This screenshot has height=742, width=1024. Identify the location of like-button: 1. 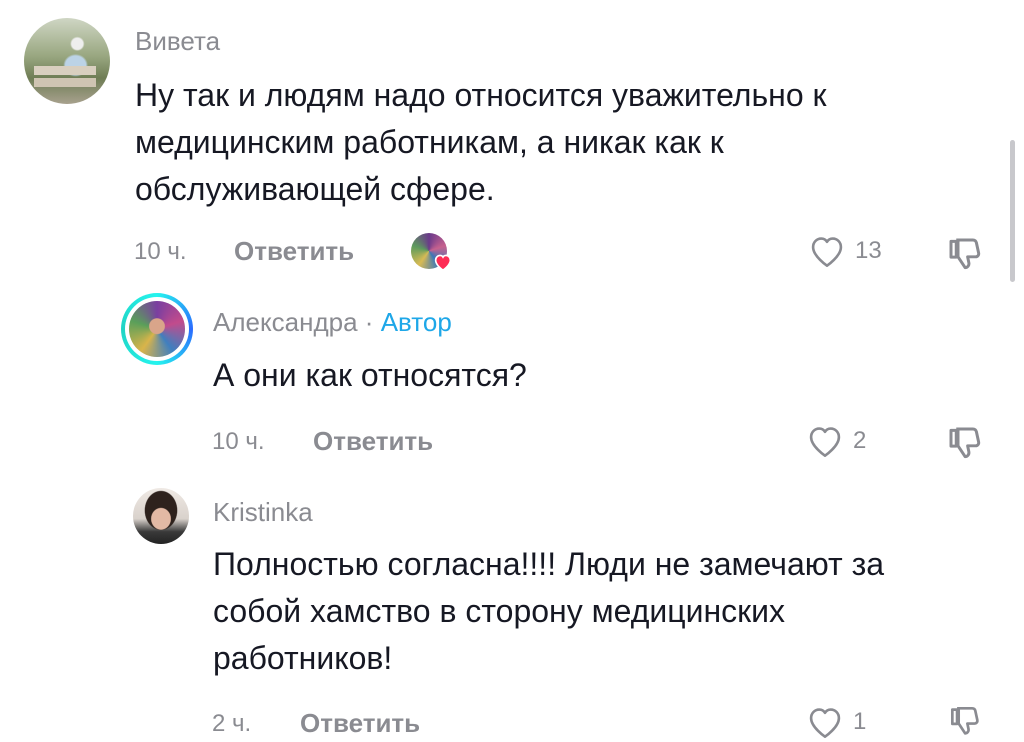
(835, 722).